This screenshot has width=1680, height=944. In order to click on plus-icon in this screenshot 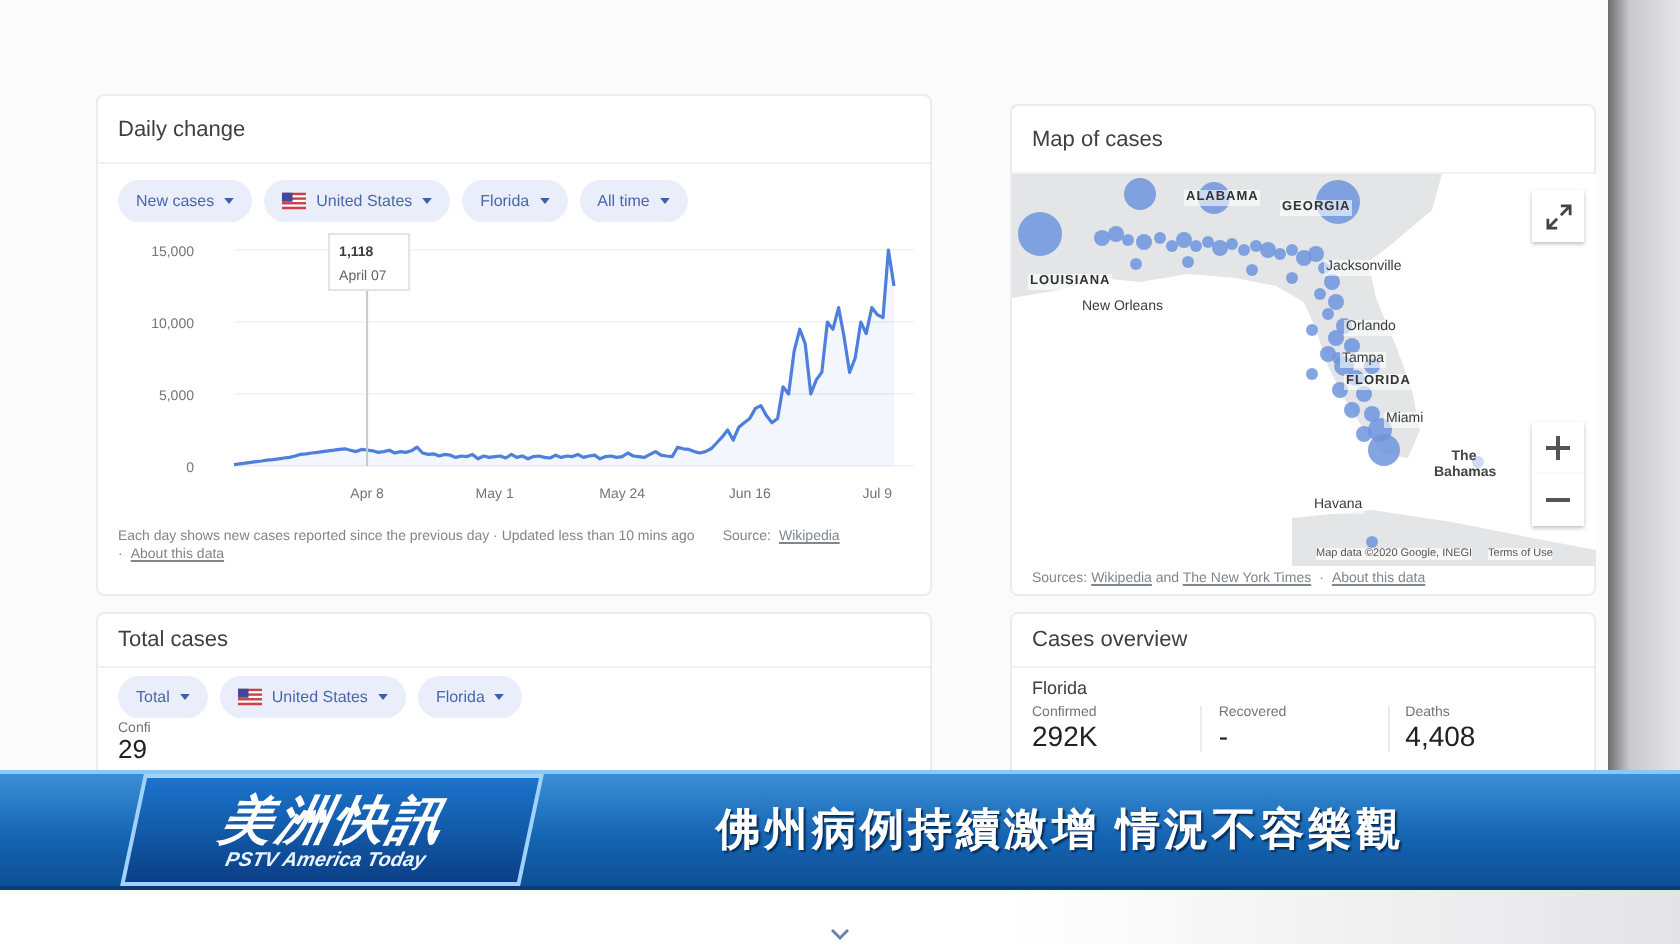, I will do `click(1558, 448)`.